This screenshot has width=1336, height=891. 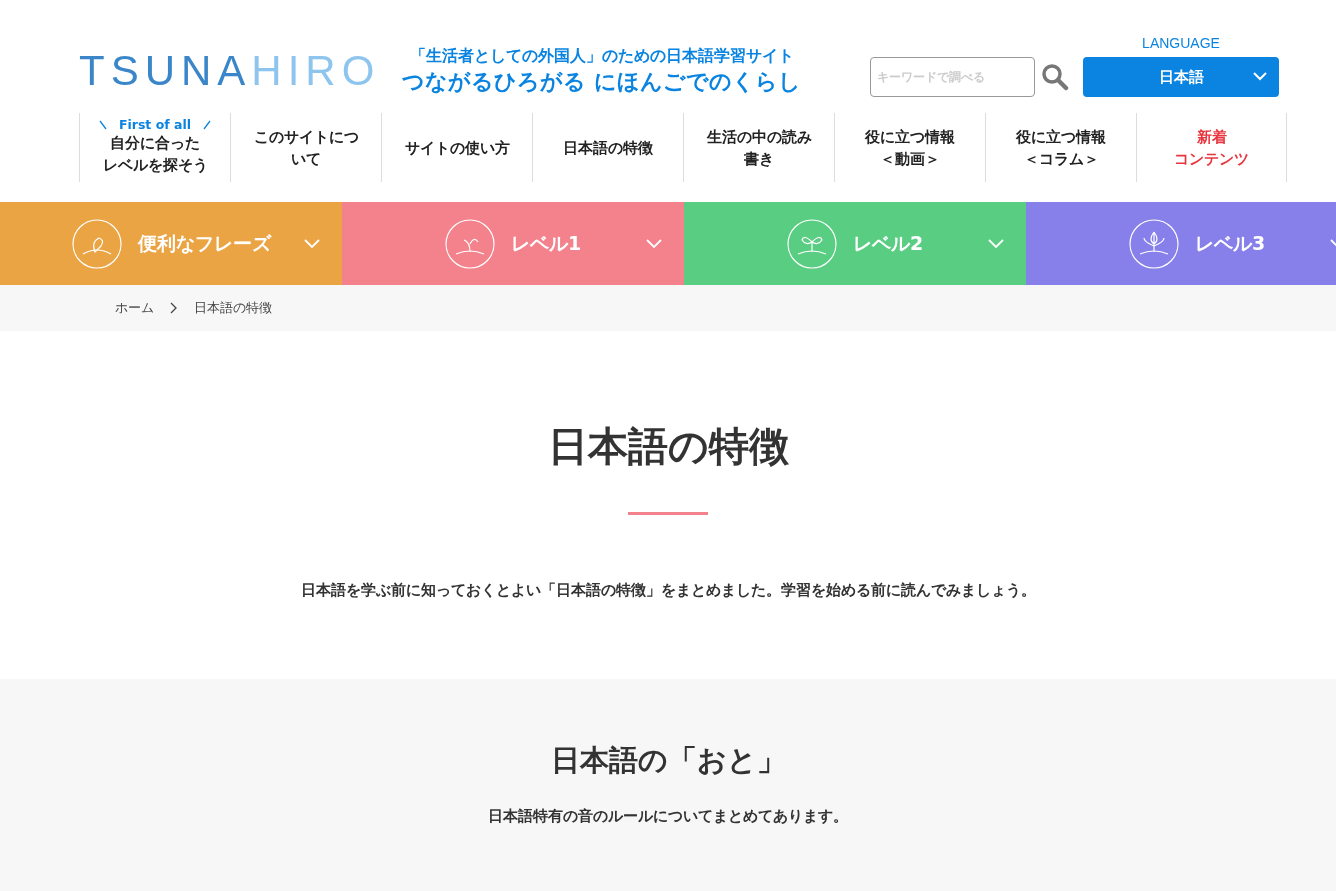 I want to click on intro-text: 日本語を学ぶ前に知っておくとよい「日本語の特徴」をまとめました。学習を始める前に読んでみましょう。, so click(x=668, y=590).